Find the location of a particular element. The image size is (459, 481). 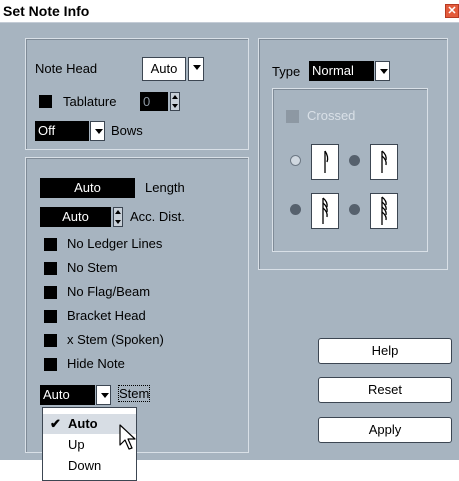

tablature-label: Tablature is located at coordinates (90, 101).